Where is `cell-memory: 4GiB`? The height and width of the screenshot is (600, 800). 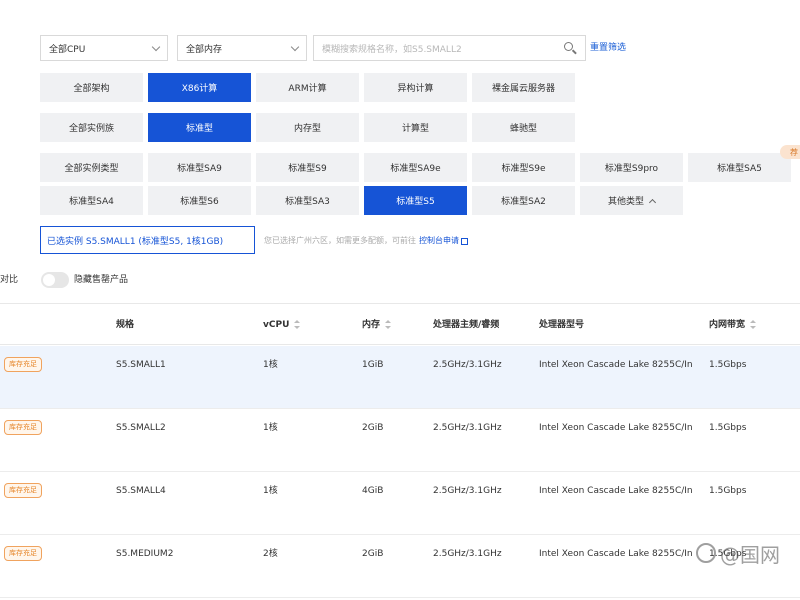
cell-memory: 4GiB is located at coordinates (373, 491).